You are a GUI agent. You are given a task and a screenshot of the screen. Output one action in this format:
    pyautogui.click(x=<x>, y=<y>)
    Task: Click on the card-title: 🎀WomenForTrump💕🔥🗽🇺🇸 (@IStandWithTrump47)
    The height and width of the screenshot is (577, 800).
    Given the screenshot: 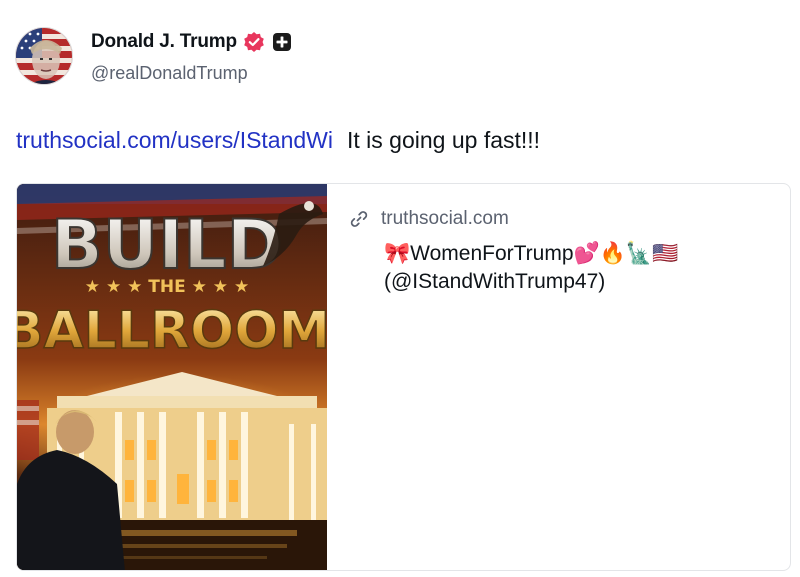 What is the action you would take?
    pyautogui.click(x=579, y=268)
    